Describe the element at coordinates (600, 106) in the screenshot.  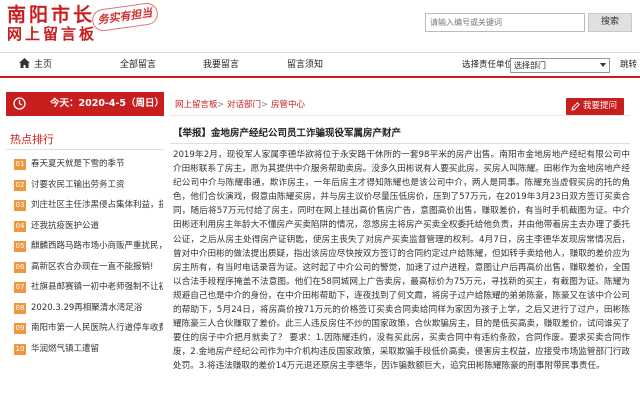
I see `ask-question-label: 我要提问` at that location.